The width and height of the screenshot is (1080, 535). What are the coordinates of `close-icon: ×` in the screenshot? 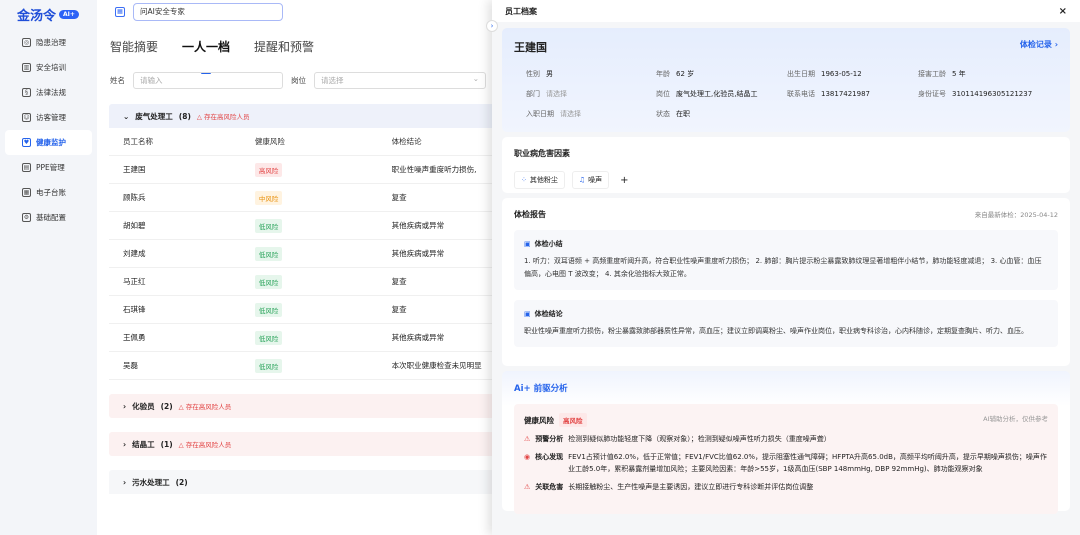 It's located at (1063, 11).